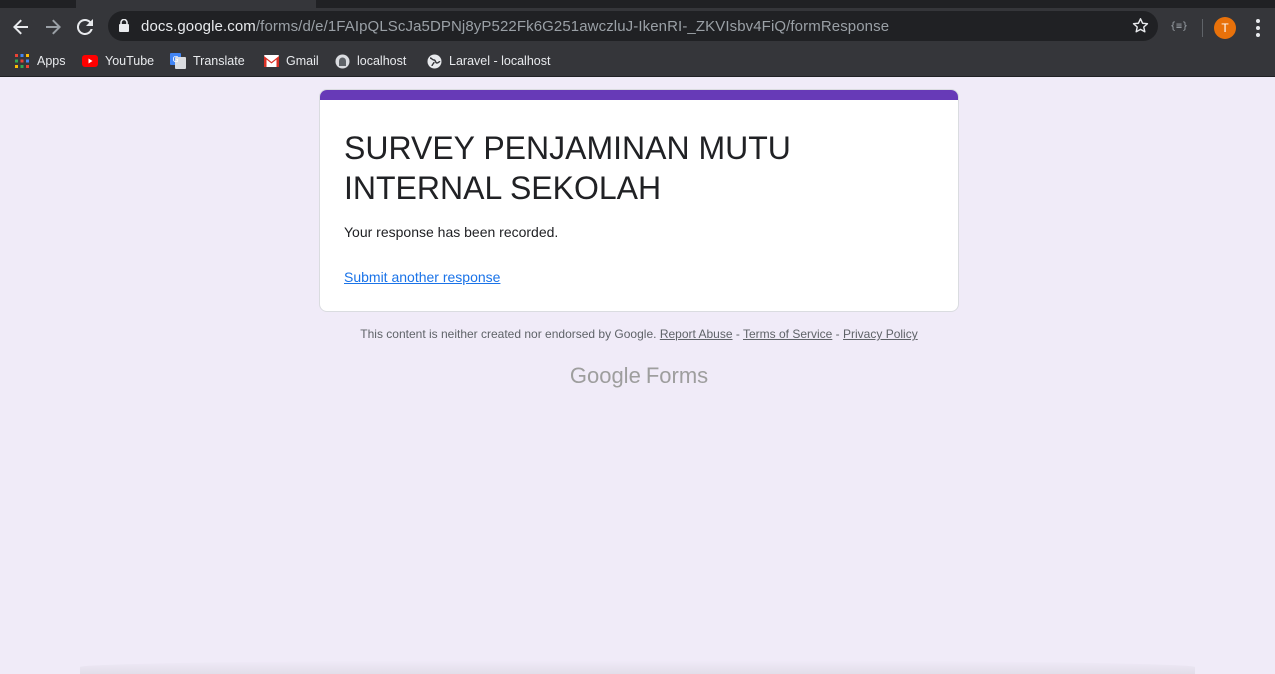 The image size is (1275, 674). I want to click on forward-button, so click(53, 27).